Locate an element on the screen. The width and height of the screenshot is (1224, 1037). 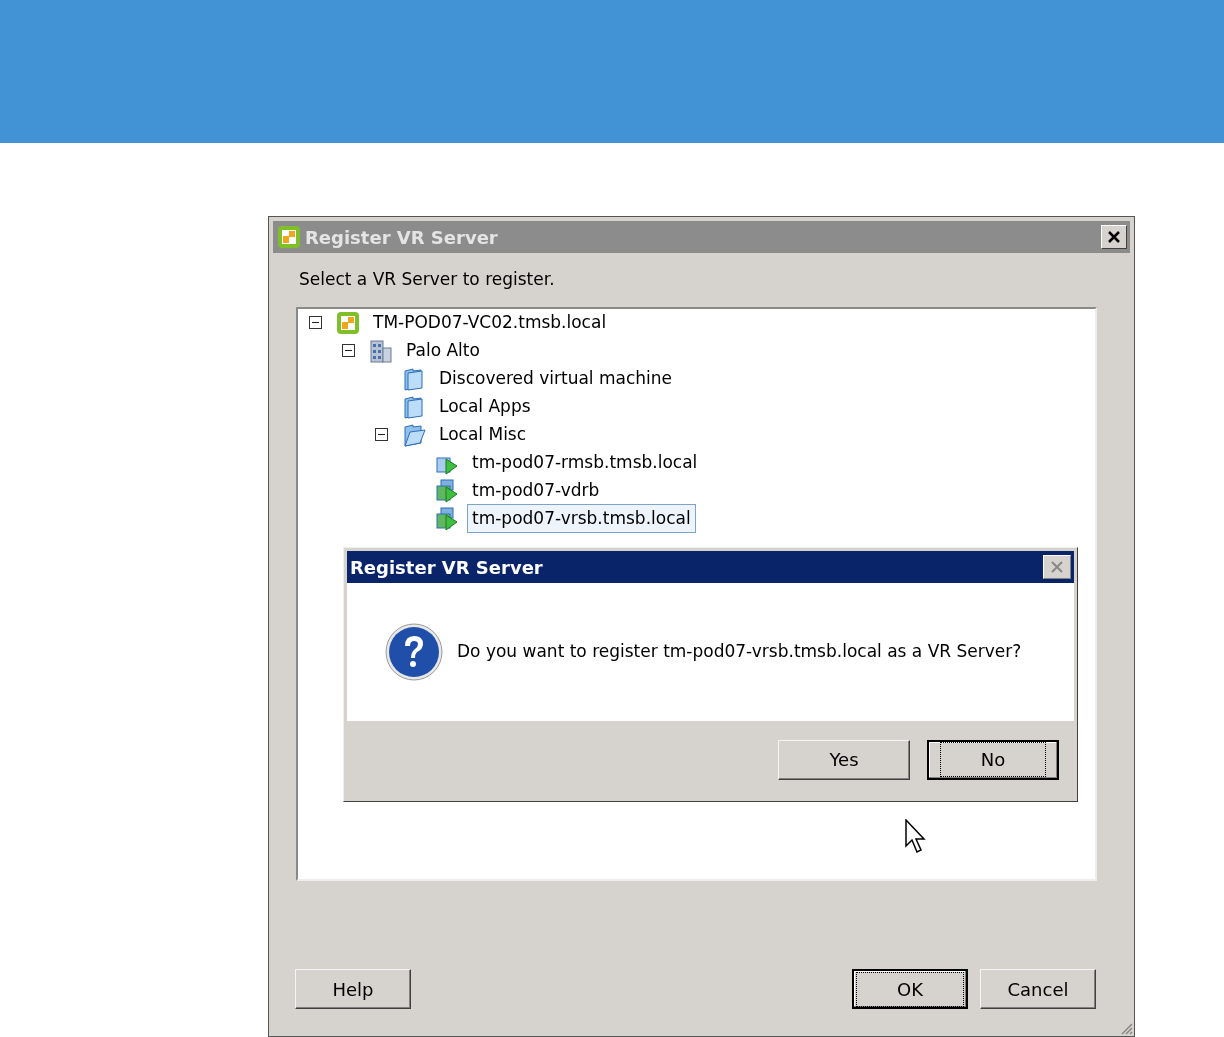
tree-item: Discovered virtual machine is located at coordinates (556, 378).